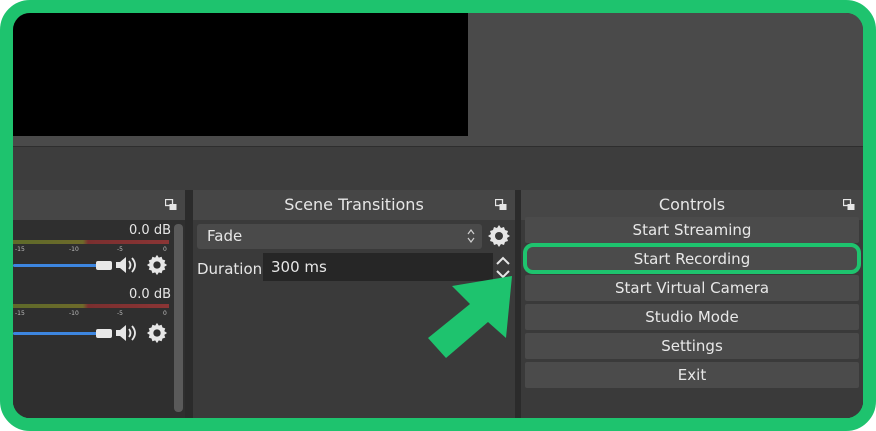 The width and height of the screenshot is (876, 431). What do you see at coordinates (503, 260) in the screenshot?
I see `chevron-up-icon` at bounding box center [503, 260].